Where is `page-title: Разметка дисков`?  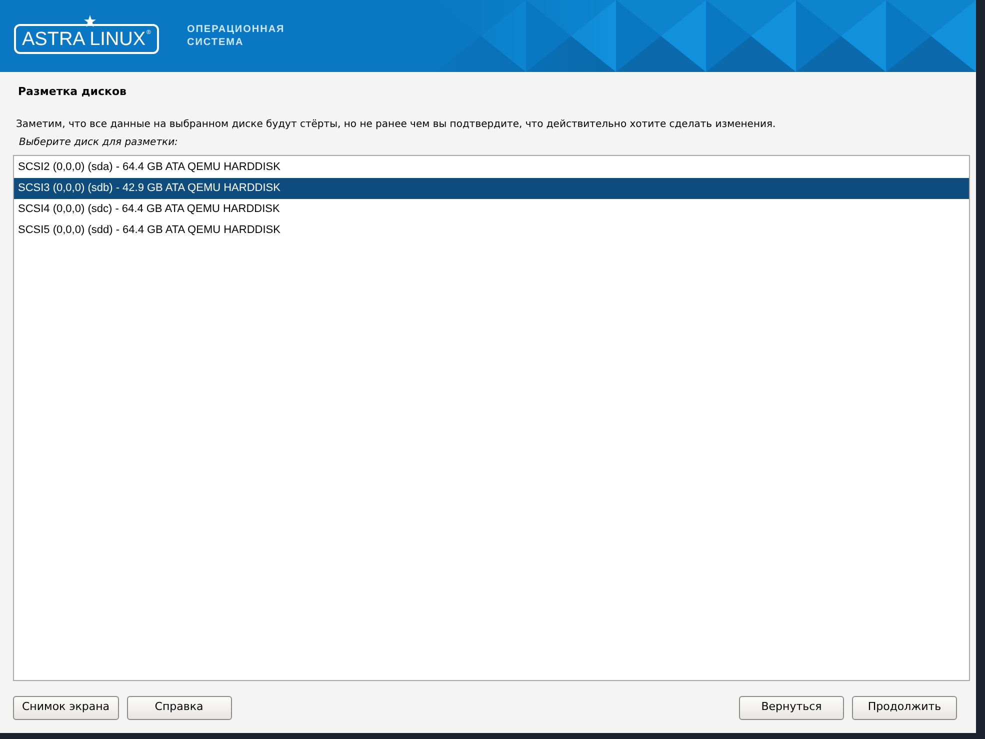
page-title: Разметка дисков is located at coordinates (73, 92).